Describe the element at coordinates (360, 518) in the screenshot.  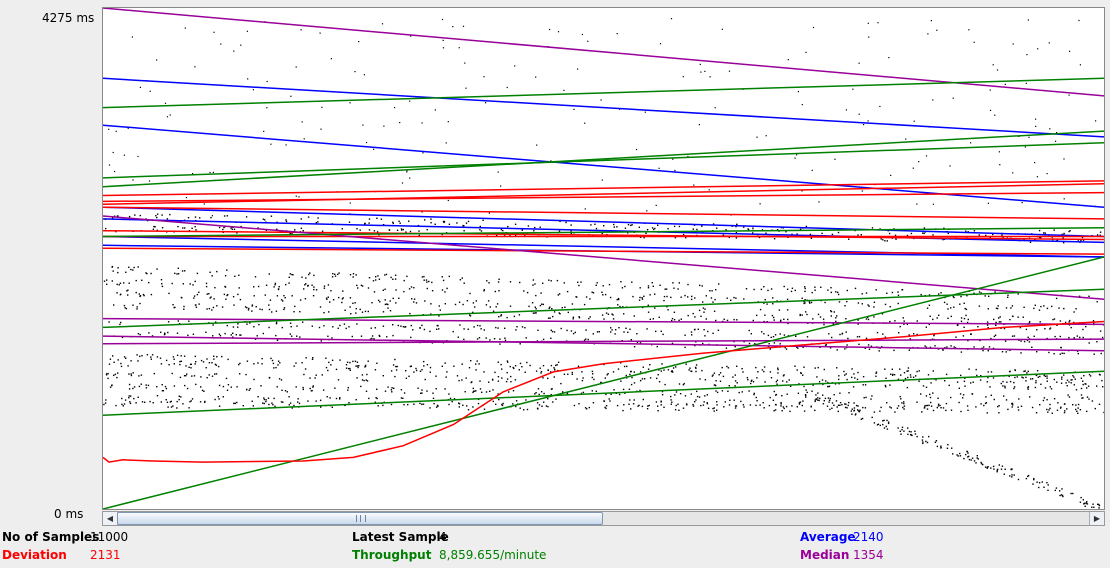
I see `scrollbar-thumb` at that location.